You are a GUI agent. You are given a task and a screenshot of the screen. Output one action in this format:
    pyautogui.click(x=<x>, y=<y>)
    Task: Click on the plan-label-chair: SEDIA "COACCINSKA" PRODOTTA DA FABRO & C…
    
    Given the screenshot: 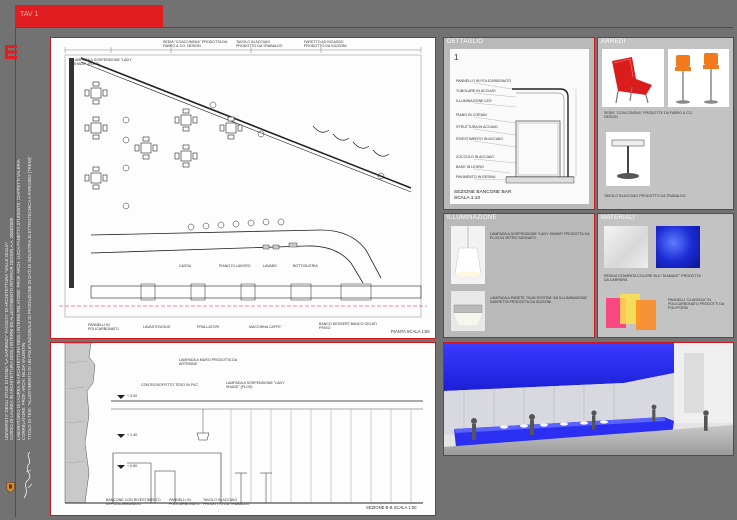 What is the action you would take?
    pyautogui.click(x=195, y=44)
    